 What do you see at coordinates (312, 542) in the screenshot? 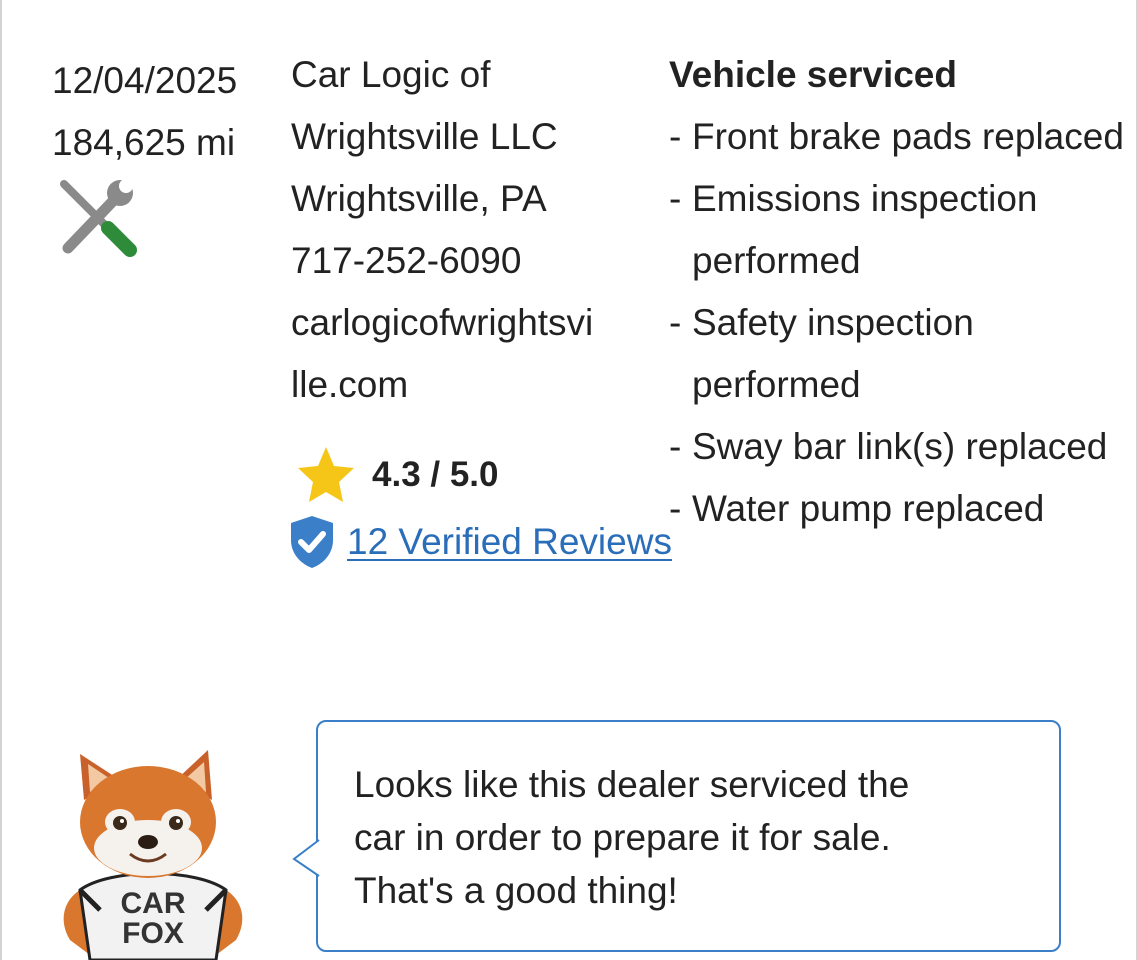
I see `verified-shield-icon` at bounding box center [312, 542].